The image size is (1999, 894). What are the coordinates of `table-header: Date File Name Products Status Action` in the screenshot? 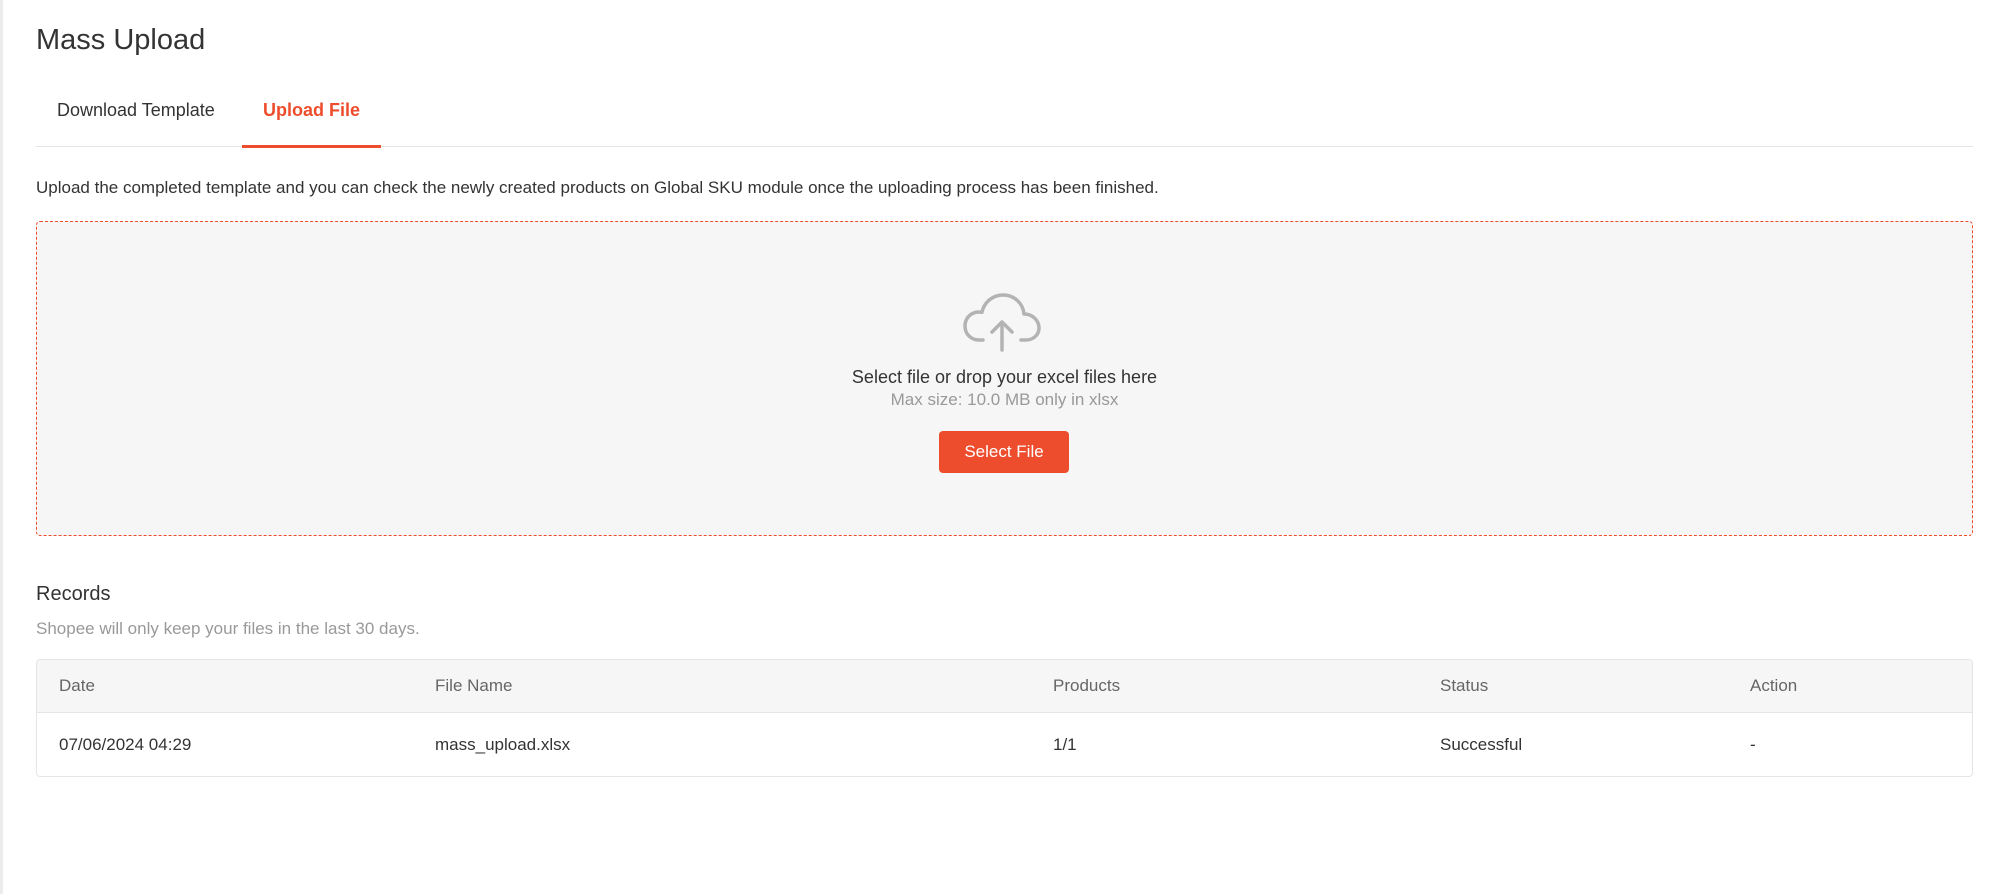 It's located at (1004, 686).